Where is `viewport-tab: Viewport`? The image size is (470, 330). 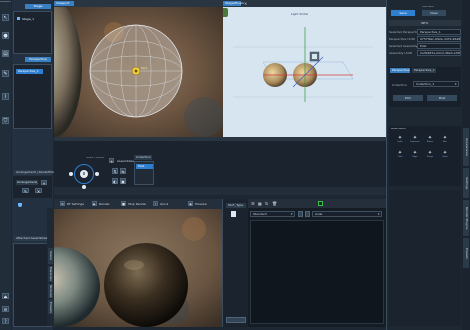 viewport-tab: Viewport is located at coordinates (64, 3).